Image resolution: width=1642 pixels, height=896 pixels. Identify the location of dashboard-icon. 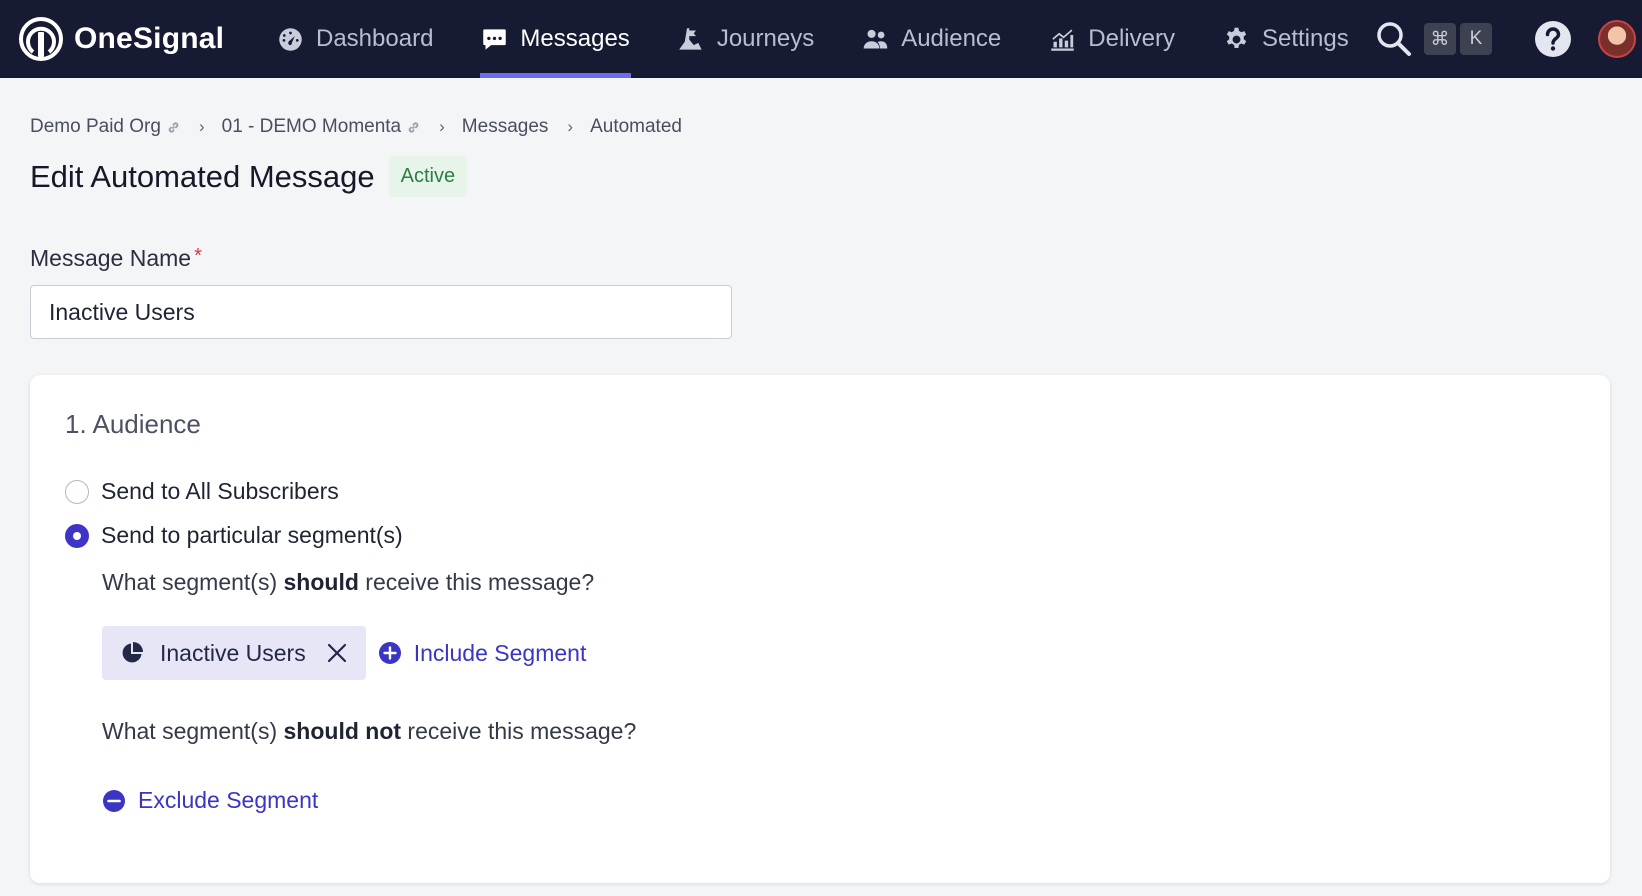
(290, 39).